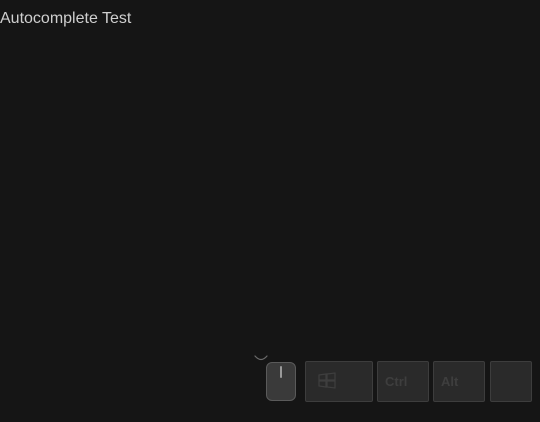  Describe the element at coordinates (511, 381) in the screenshot. I see `blank-key` at that location.